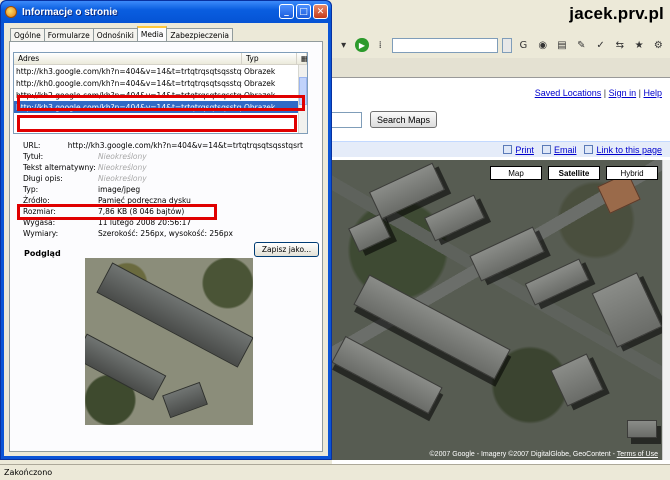  I want to click on prop-value: Szerokość: 256px, wysokość: 256px, so click(165, 233).